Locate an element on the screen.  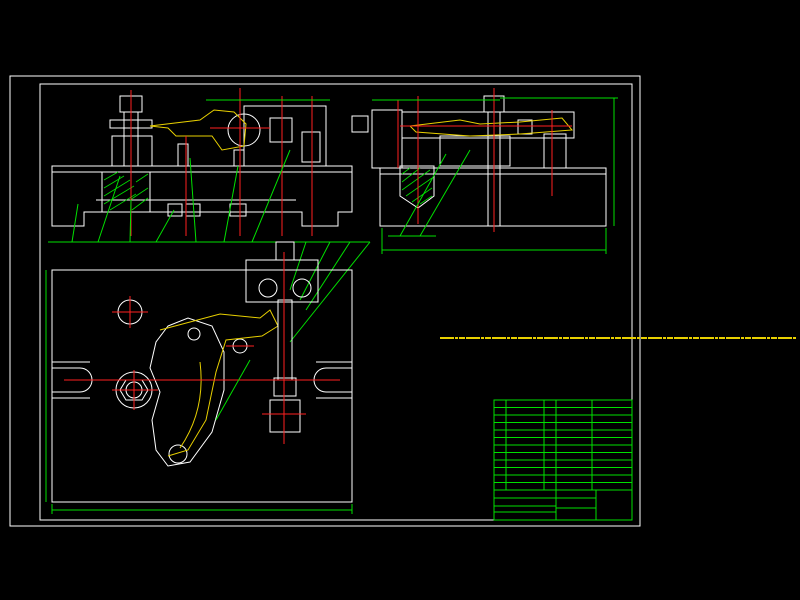
side-knob is located at coordinates (360, 124).